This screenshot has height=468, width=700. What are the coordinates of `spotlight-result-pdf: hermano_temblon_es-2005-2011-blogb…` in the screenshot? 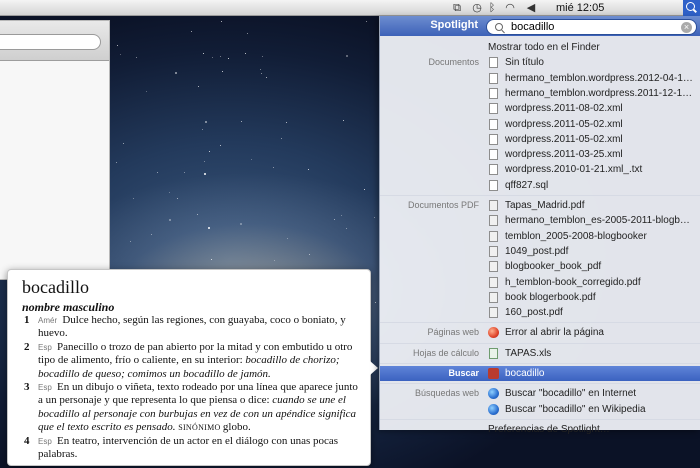 It's located at (540, 220).